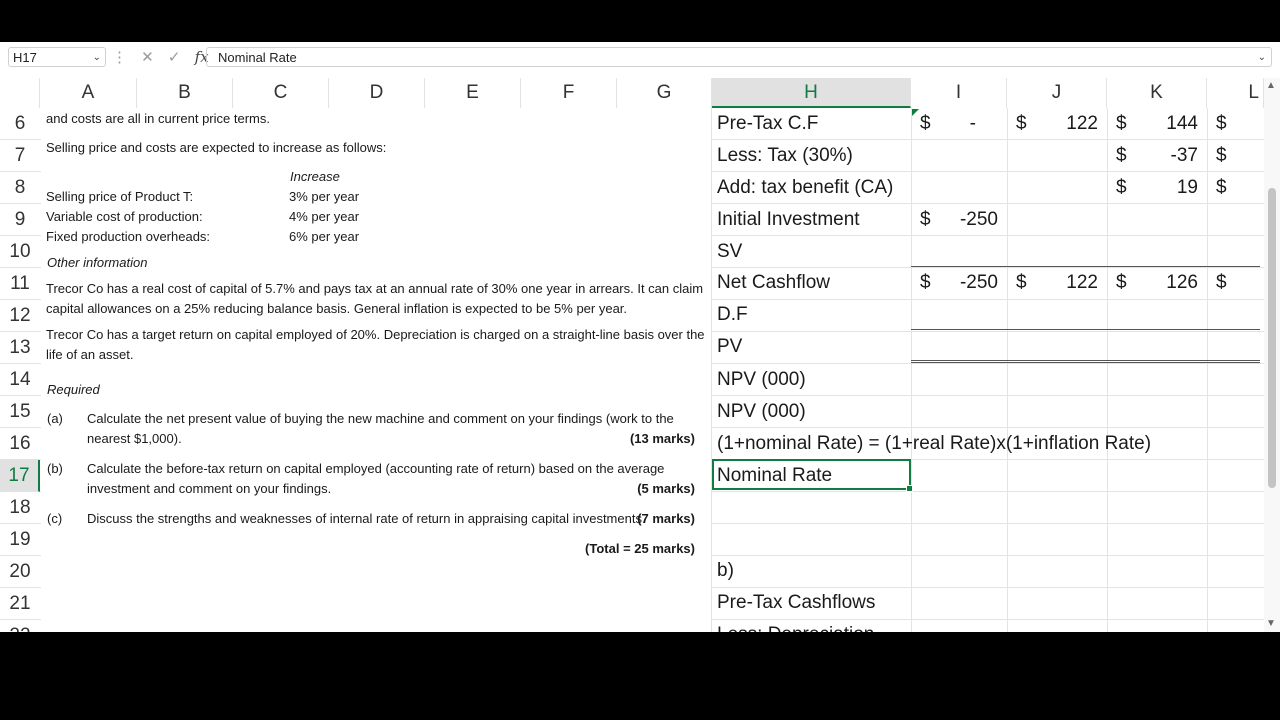 Image resolution: width=1280 pixels, height=720 pixels. What do you see at coordinates (147, 58) in the screenshot?
I see `cancel-icon: ✕` at bounding box center [147, 58].